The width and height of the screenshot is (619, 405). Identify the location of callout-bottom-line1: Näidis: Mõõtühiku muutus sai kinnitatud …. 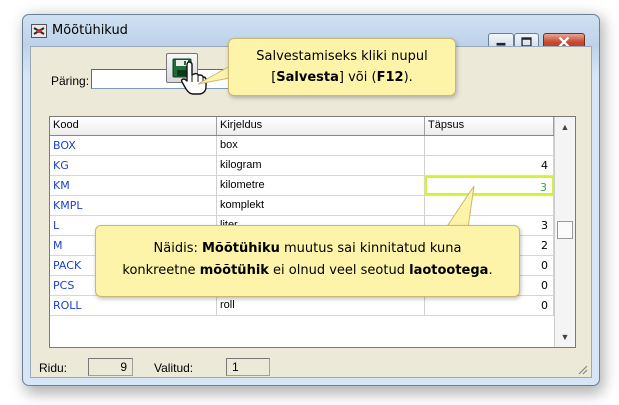
(307, 248).